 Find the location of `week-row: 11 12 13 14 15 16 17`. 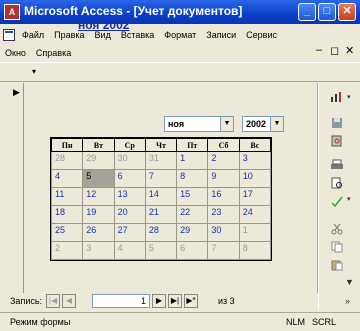

week-row: 11 12 13 14 15 16 17 is located at coordinates (161, 196).